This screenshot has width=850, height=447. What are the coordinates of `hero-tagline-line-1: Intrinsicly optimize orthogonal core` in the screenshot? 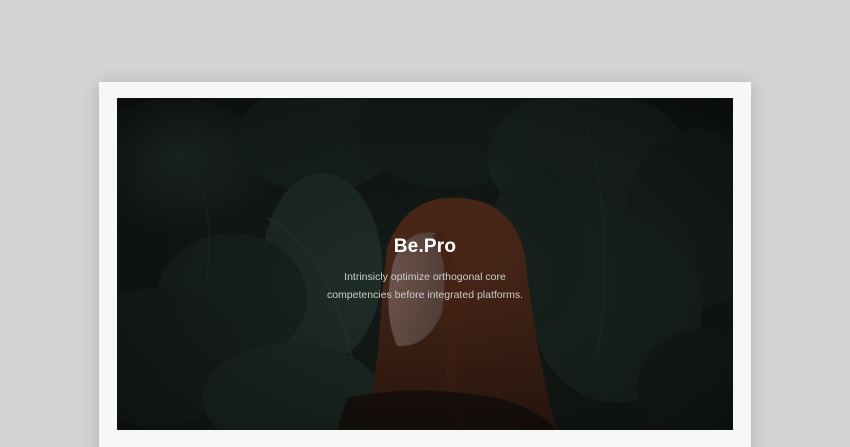 It's located at (425, 277).